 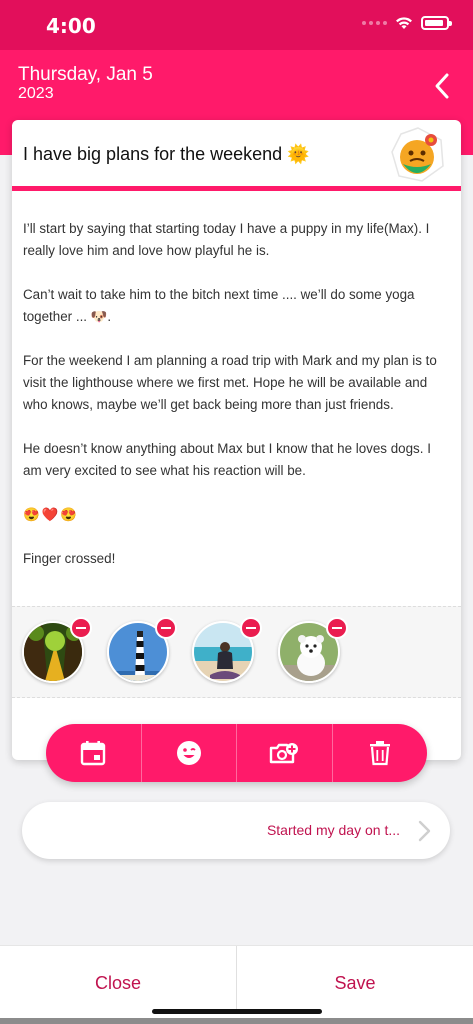 What do you see at coordinates (57, 651) in the screenshot?
I see `photo-forest` at bounding box center [57, 651].